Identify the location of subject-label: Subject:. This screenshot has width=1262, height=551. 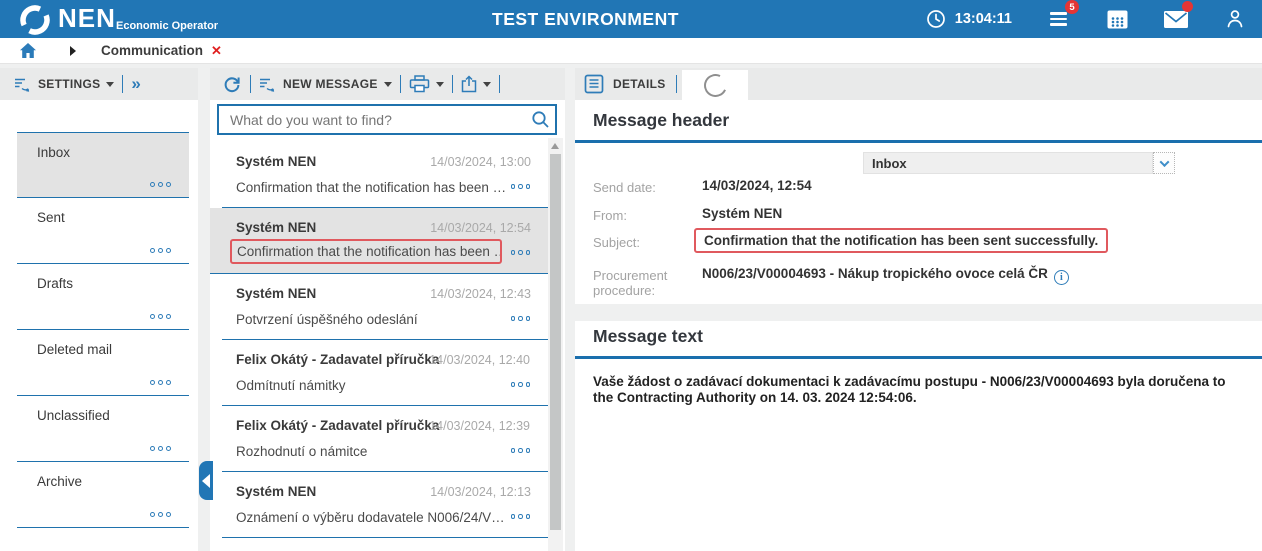
(616, 242).